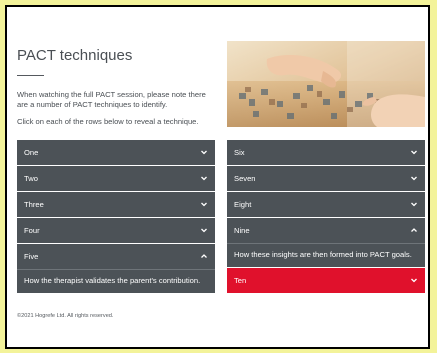  Describe the element at coordinates (326, 204) in the screenshot. I see `accordion-row-eight: Eight` at that location.